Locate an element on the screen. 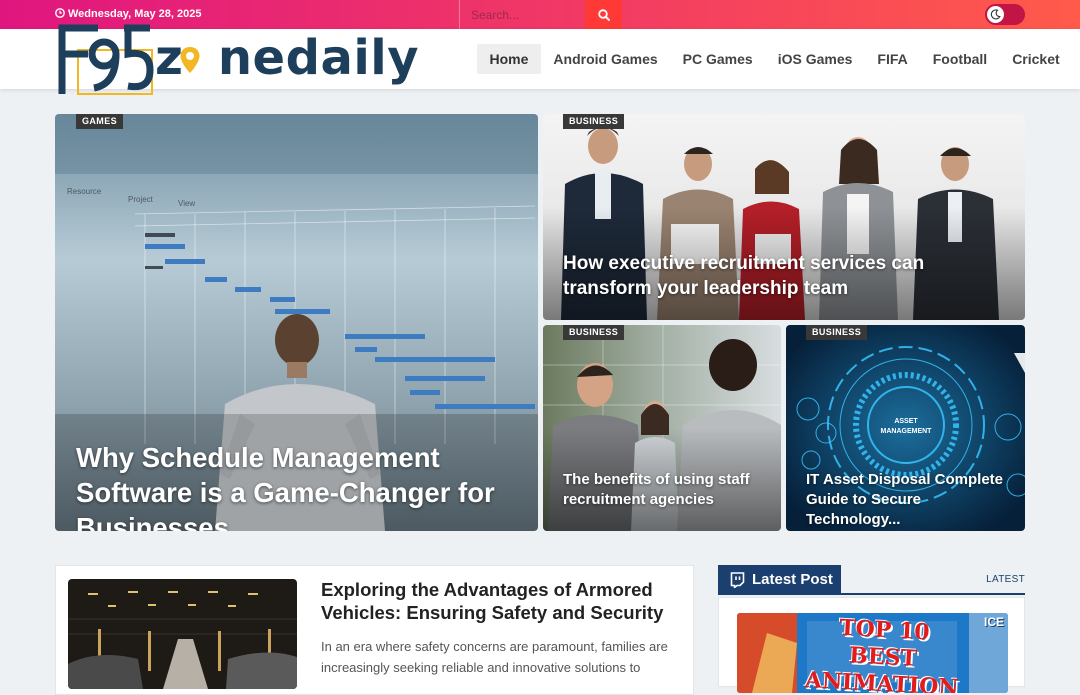  logo-mark is located at coordinates (106, 59).